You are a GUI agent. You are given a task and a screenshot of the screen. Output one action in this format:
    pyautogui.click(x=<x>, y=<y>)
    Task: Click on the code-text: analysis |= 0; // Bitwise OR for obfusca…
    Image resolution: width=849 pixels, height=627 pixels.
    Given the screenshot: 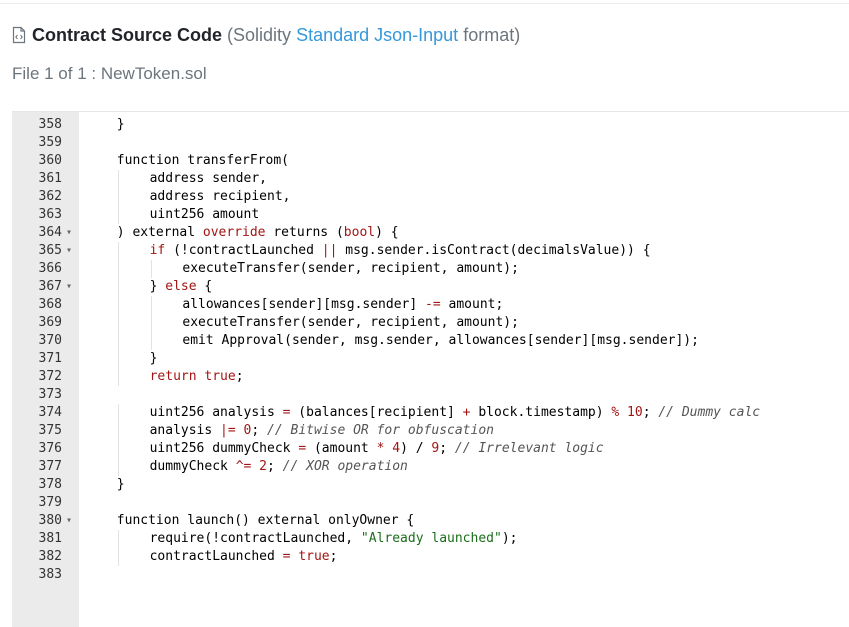 What is the action you would take?
    pyautogui.click(x=321, y=430)
    